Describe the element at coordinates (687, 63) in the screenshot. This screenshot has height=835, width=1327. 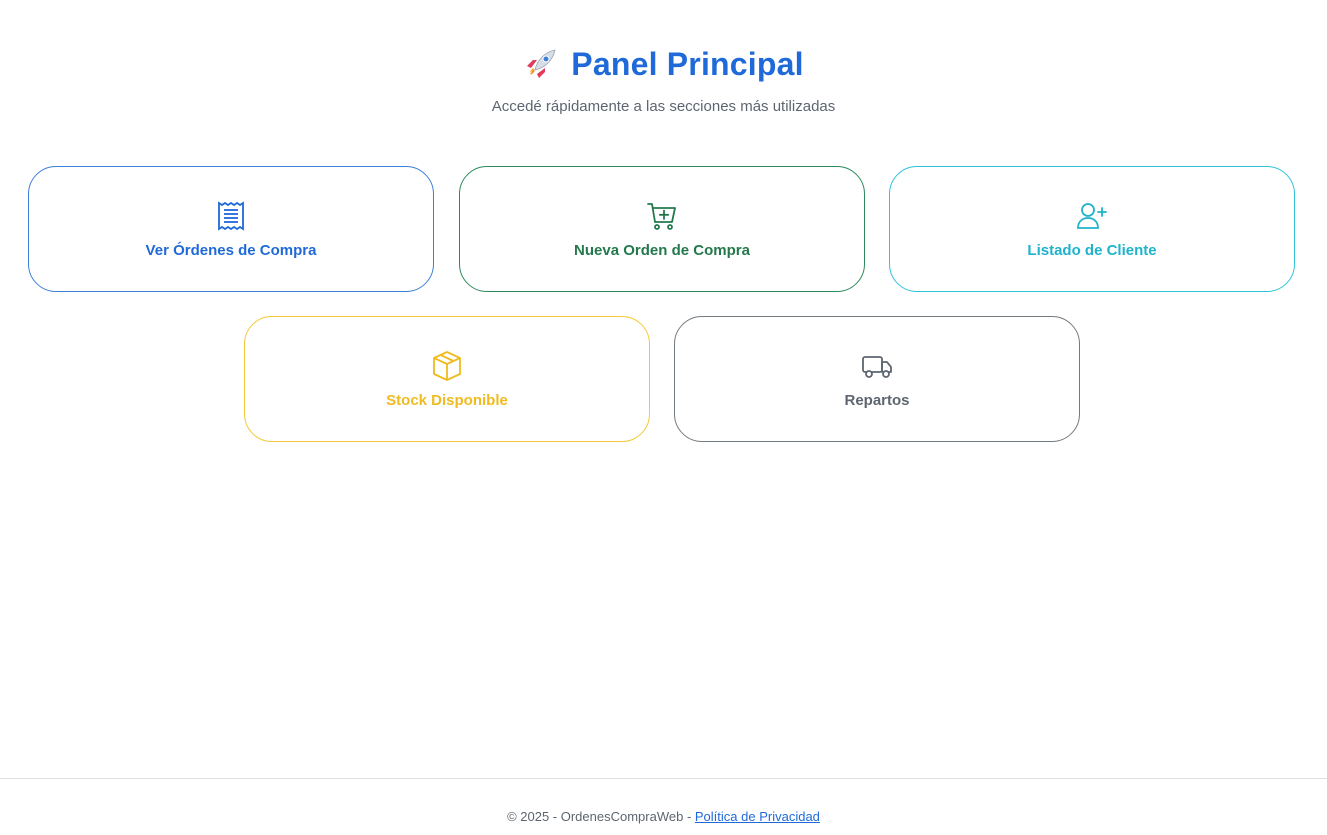
I see `page-title: Panel Principal` at that location.